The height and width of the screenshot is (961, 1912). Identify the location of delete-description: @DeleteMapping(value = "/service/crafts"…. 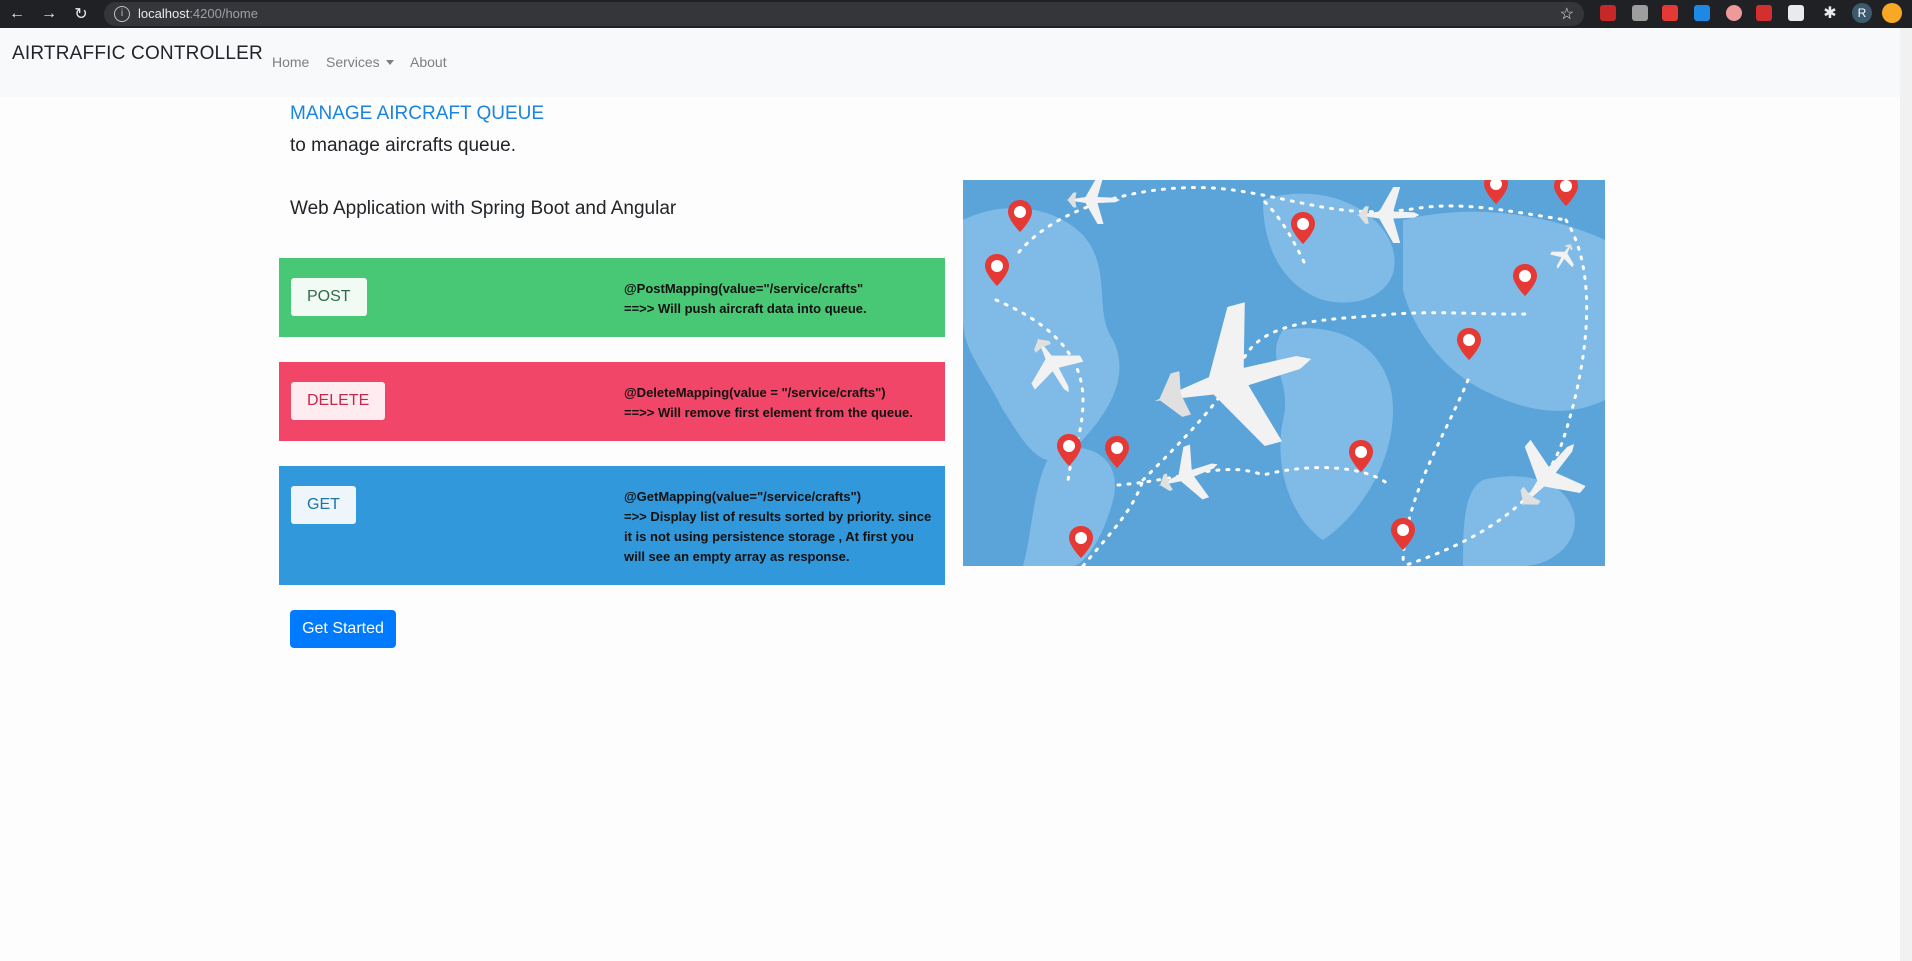
(780, 403).